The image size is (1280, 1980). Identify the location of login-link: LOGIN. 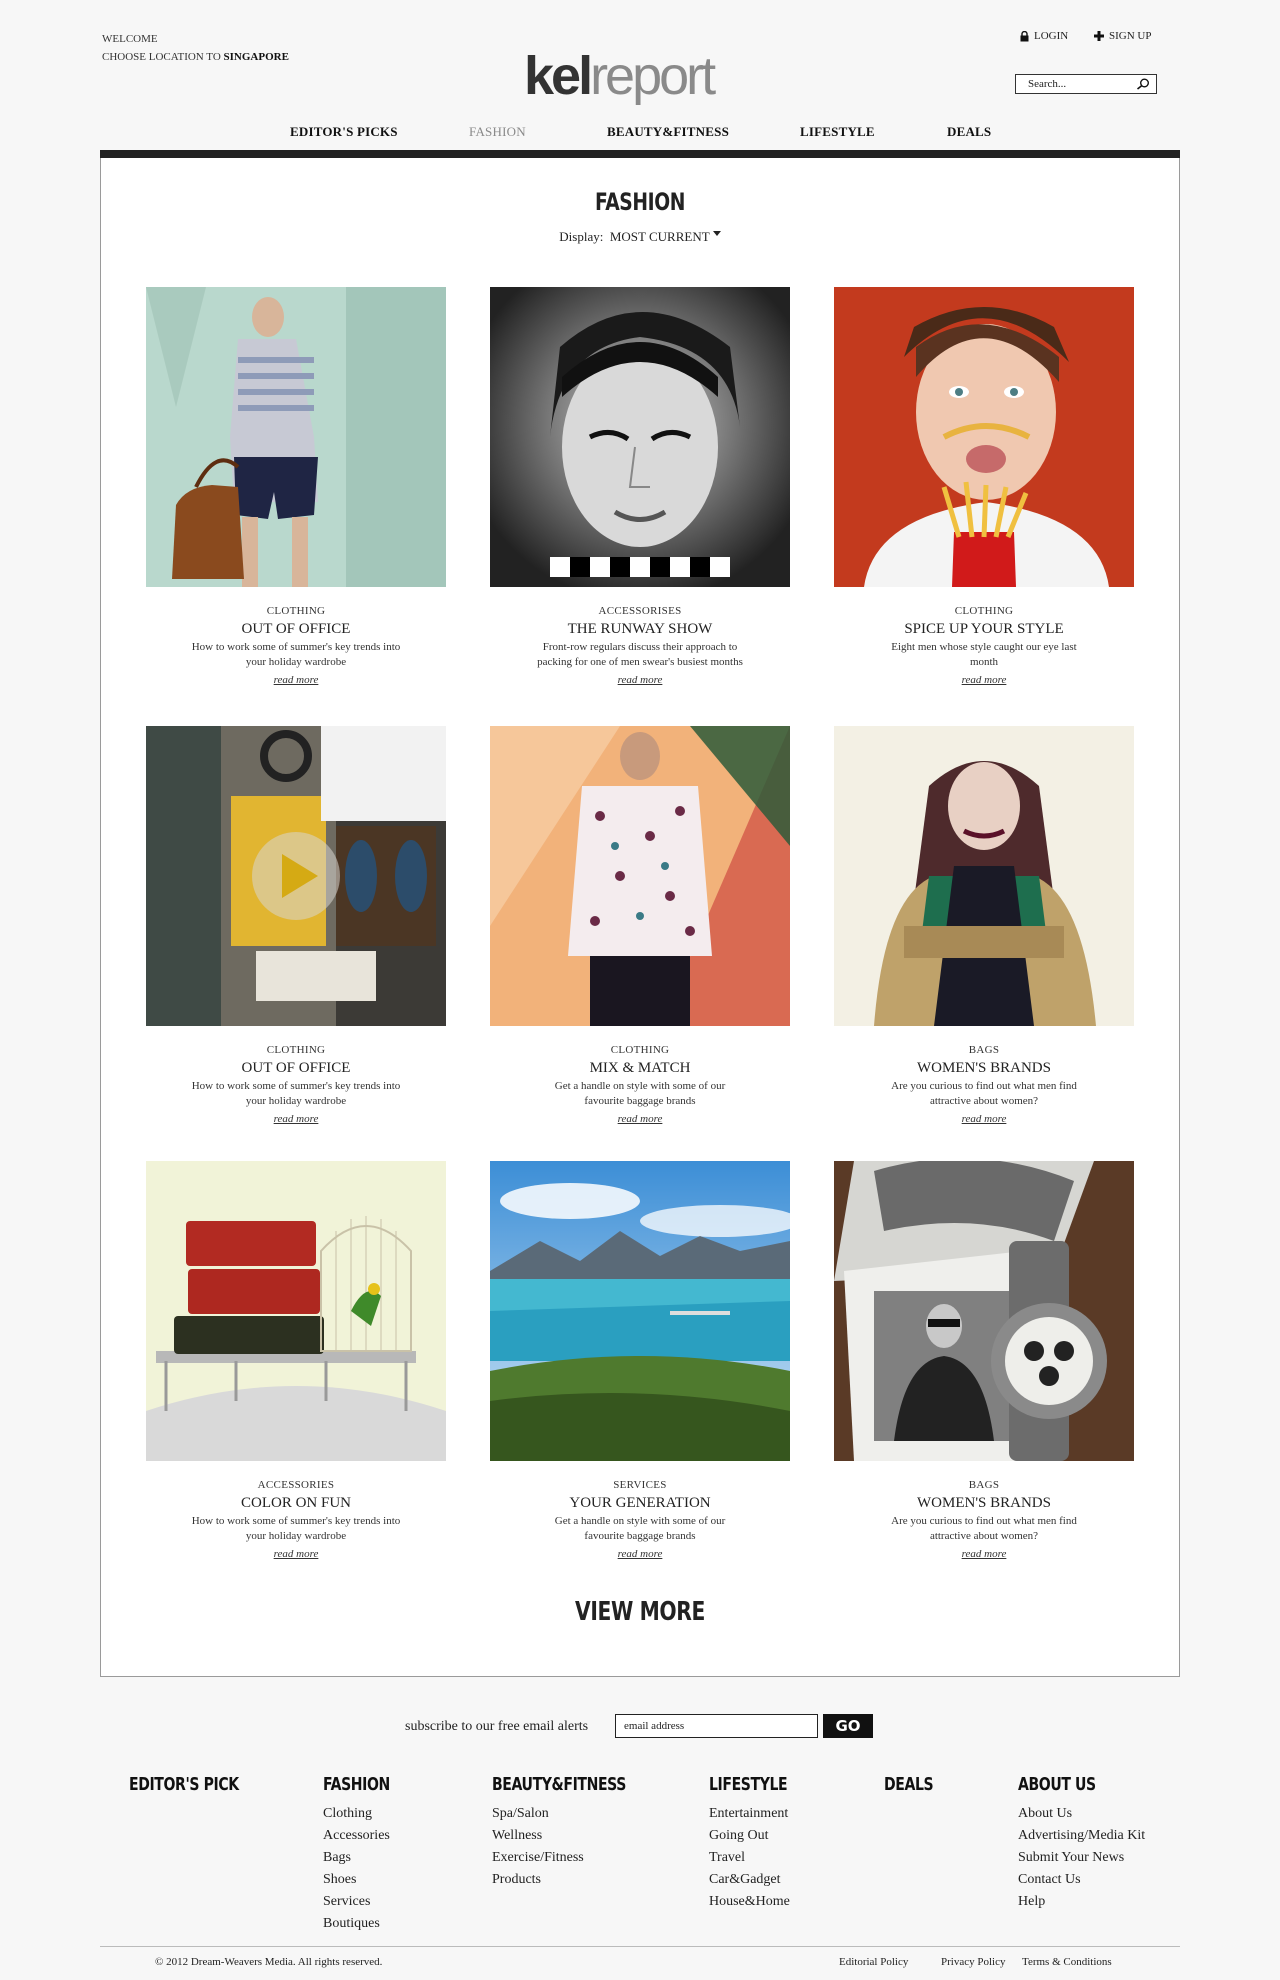
(1044, 36).